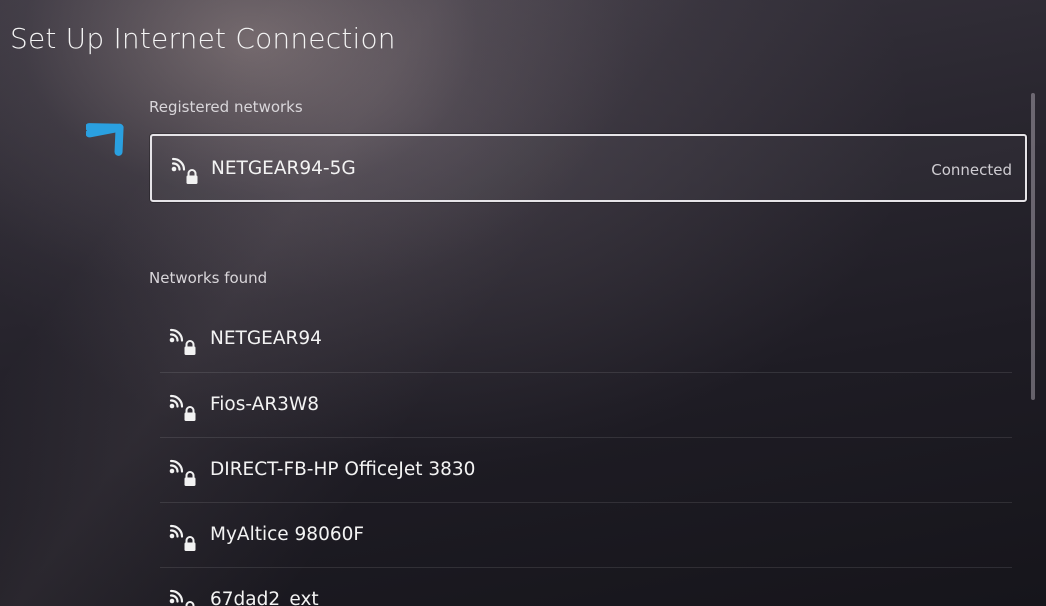  What do you see at coordinates (287, 534) in the screenshot?
I see `network-name: MyAltice 98060F` at bounding box center [287, 534].